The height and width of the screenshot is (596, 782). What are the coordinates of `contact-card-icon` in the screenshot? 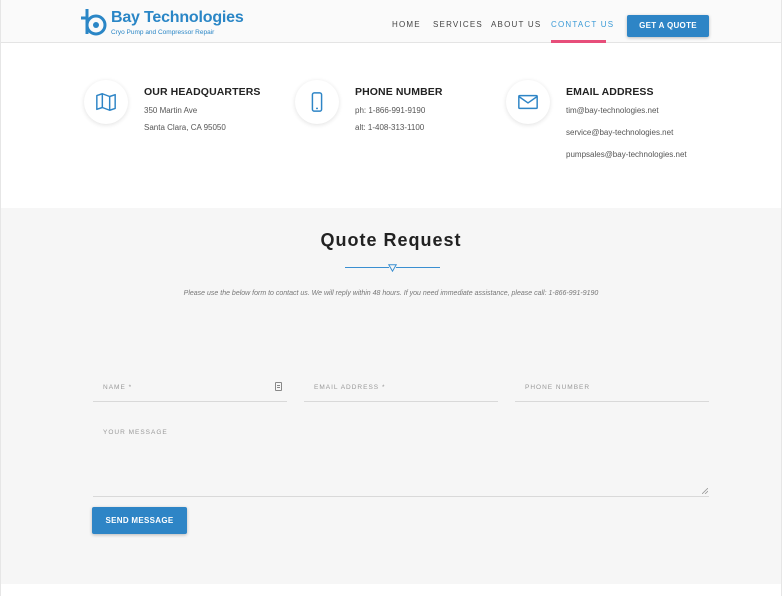 It's located at (278, 386).